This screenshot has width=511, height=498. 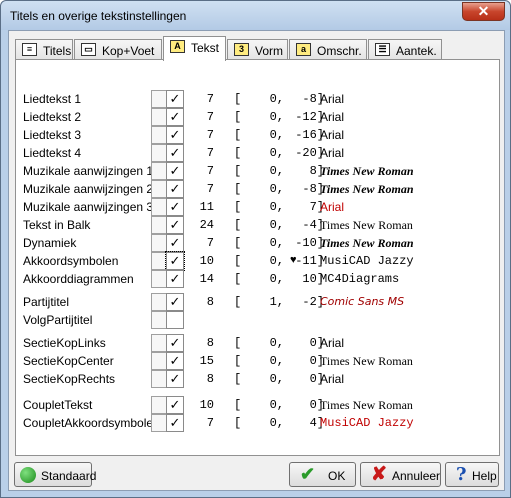 I want to click on text-setting-row: CoupletTekst ✓ 10 [0, 0] Times New Roman, so click(x=257, y=405).